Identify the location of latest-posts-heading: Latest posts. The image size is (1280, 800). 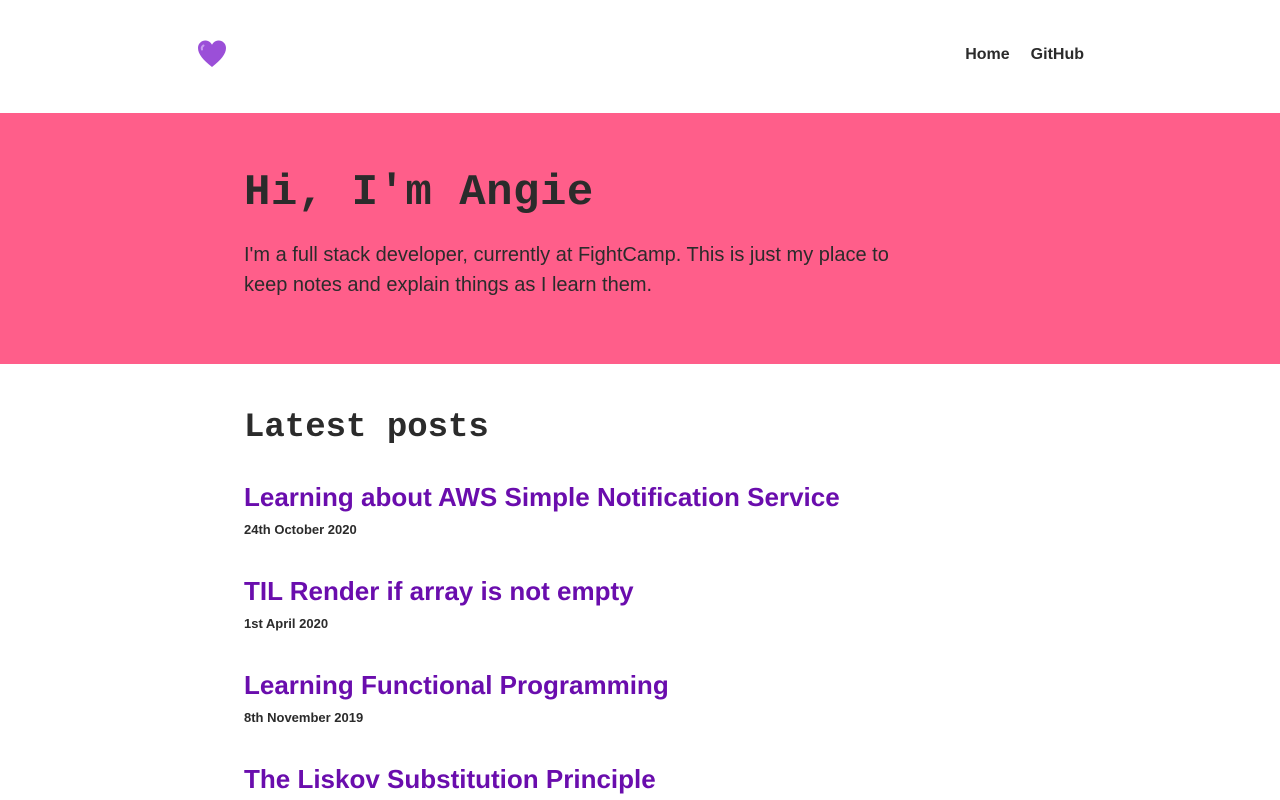
(366, 428).